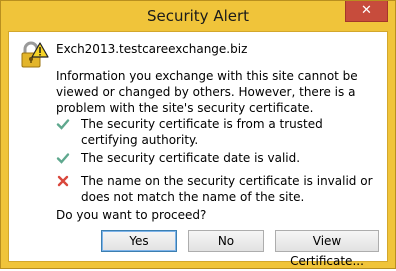 This screenshot has height=271, width=396. I want to click on check-item-date-valid: The security certificate date is valid., so click(216, 158).